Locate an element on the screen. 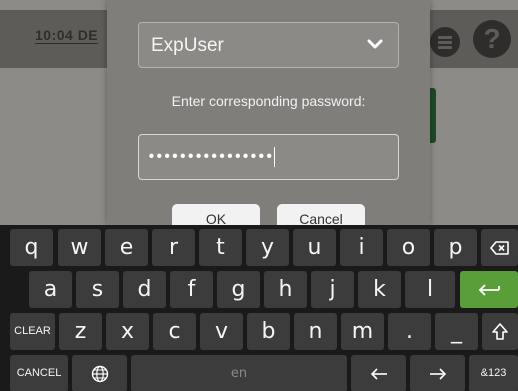  language-key is located at coordinates (99, 373).